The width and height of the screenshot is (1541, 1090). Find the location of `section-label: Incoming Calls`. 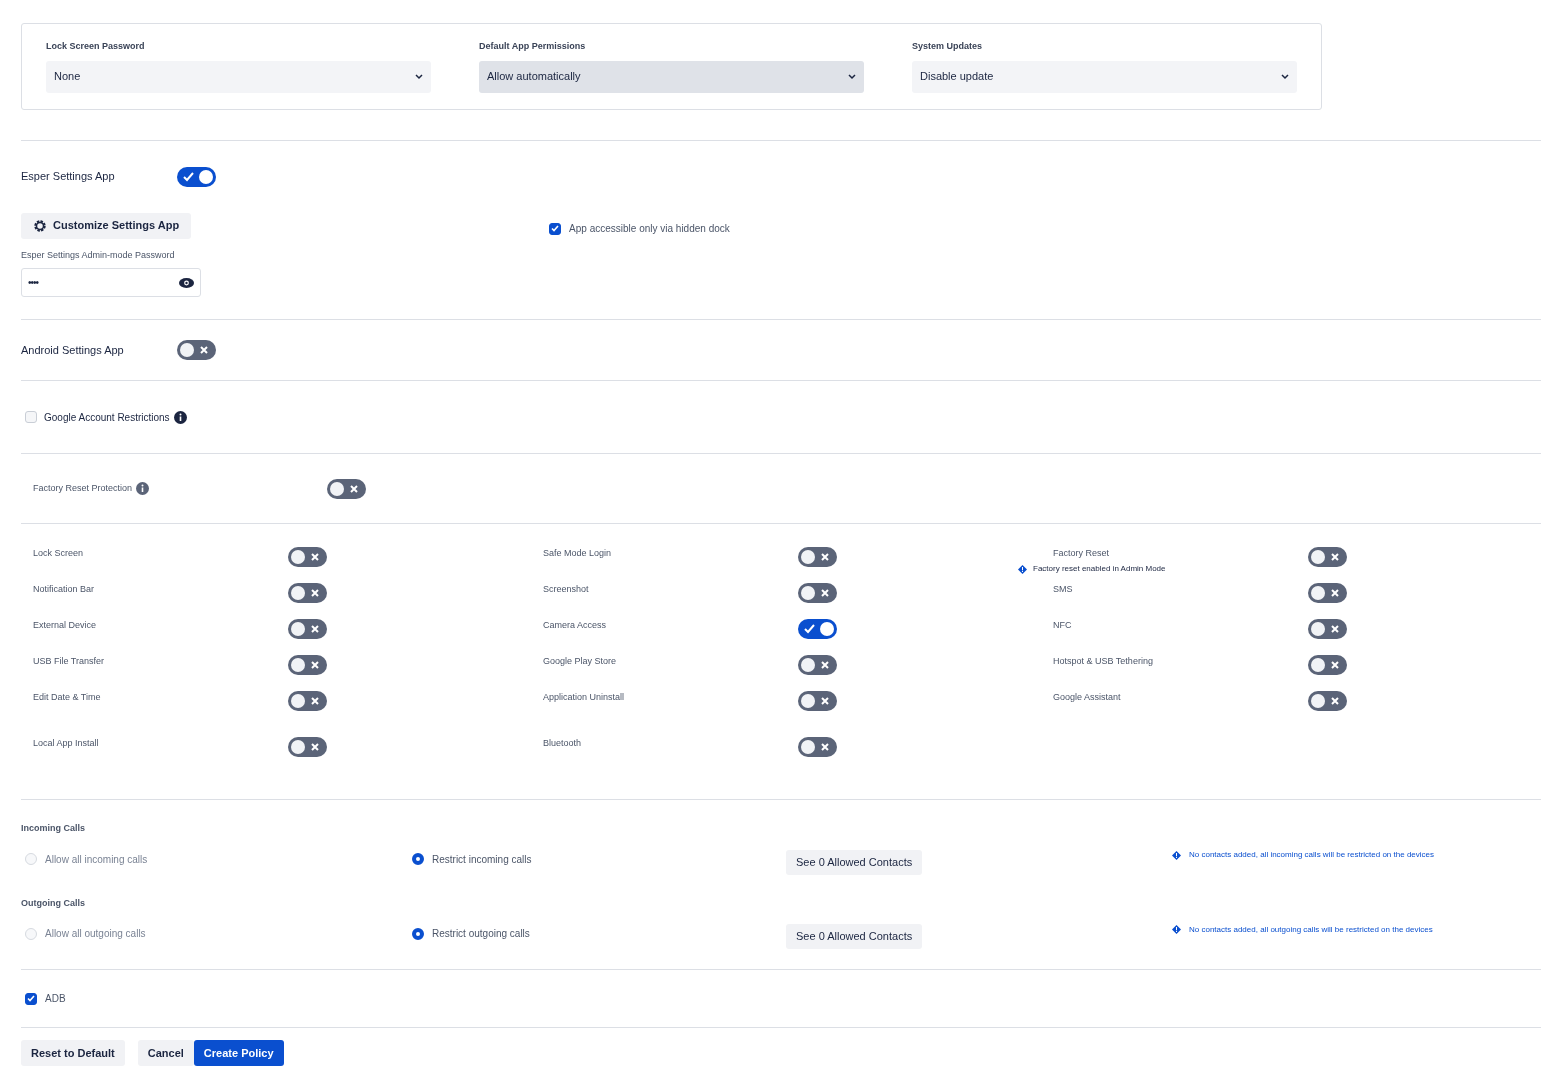

section-label: Incoming Calls is located at coordinates (53, 828).